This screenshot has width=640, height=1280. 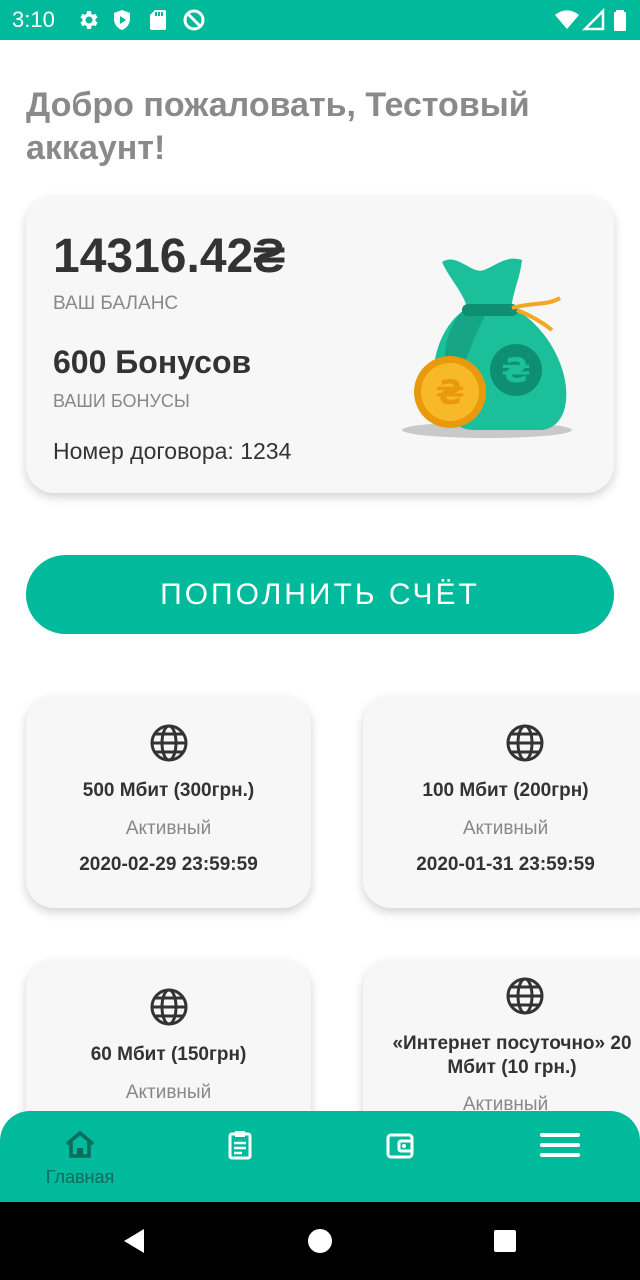 I want to click on nav-item-home: Главная, so click(x=80, y=1156).